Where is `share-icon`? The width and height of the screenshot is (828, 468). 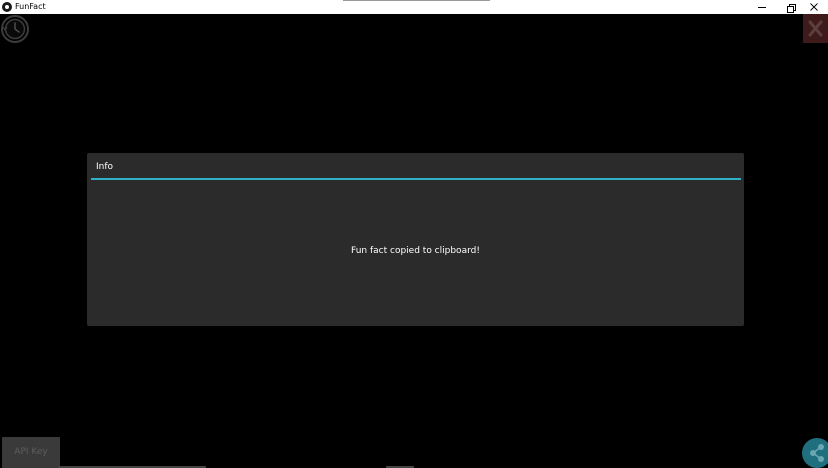 share-icon is located at coordinates (817, 453).